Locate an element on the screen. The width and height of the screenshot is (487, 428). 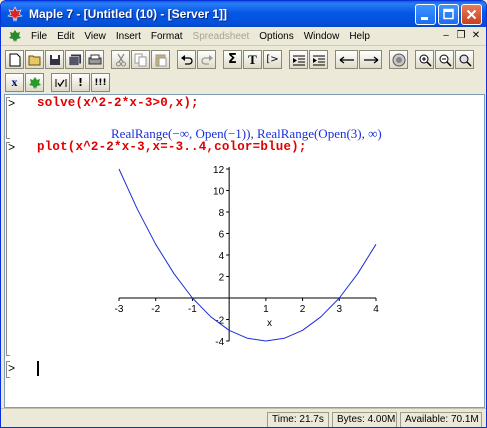
insert-execution-group-button: [> is located at coordinates (272, 59).